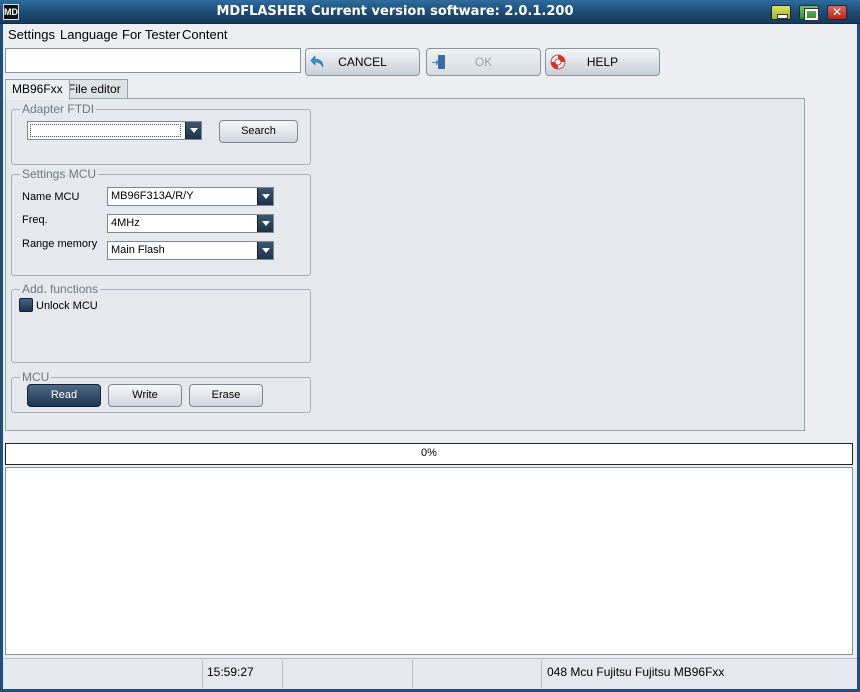 The height and width of the screenshot is (692, 860). I want to click on mcu-title: MCU, so click(36, 377).